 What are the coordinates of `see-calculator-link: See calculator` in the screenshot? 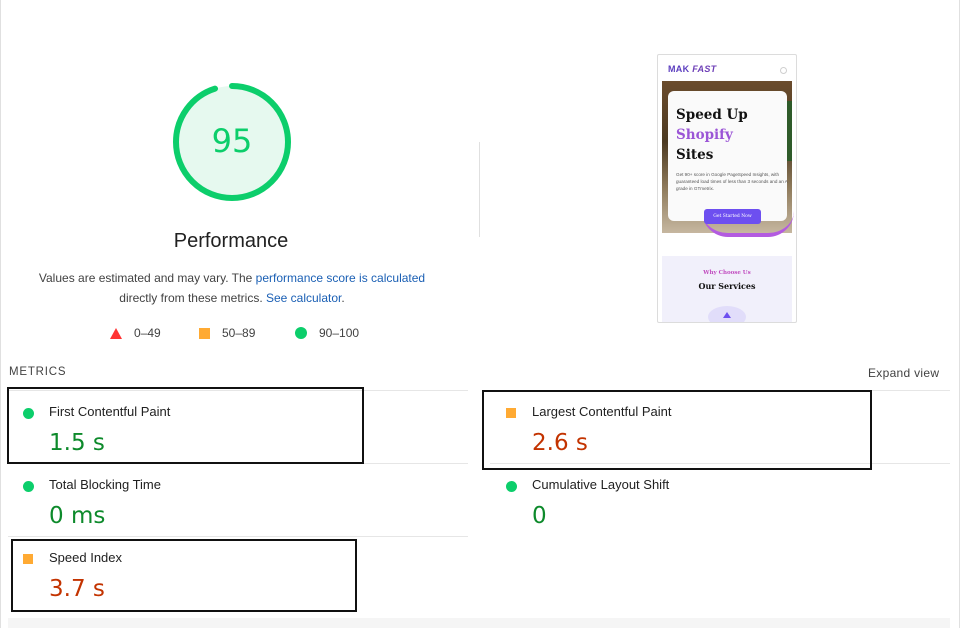 It's located at (303, 298).